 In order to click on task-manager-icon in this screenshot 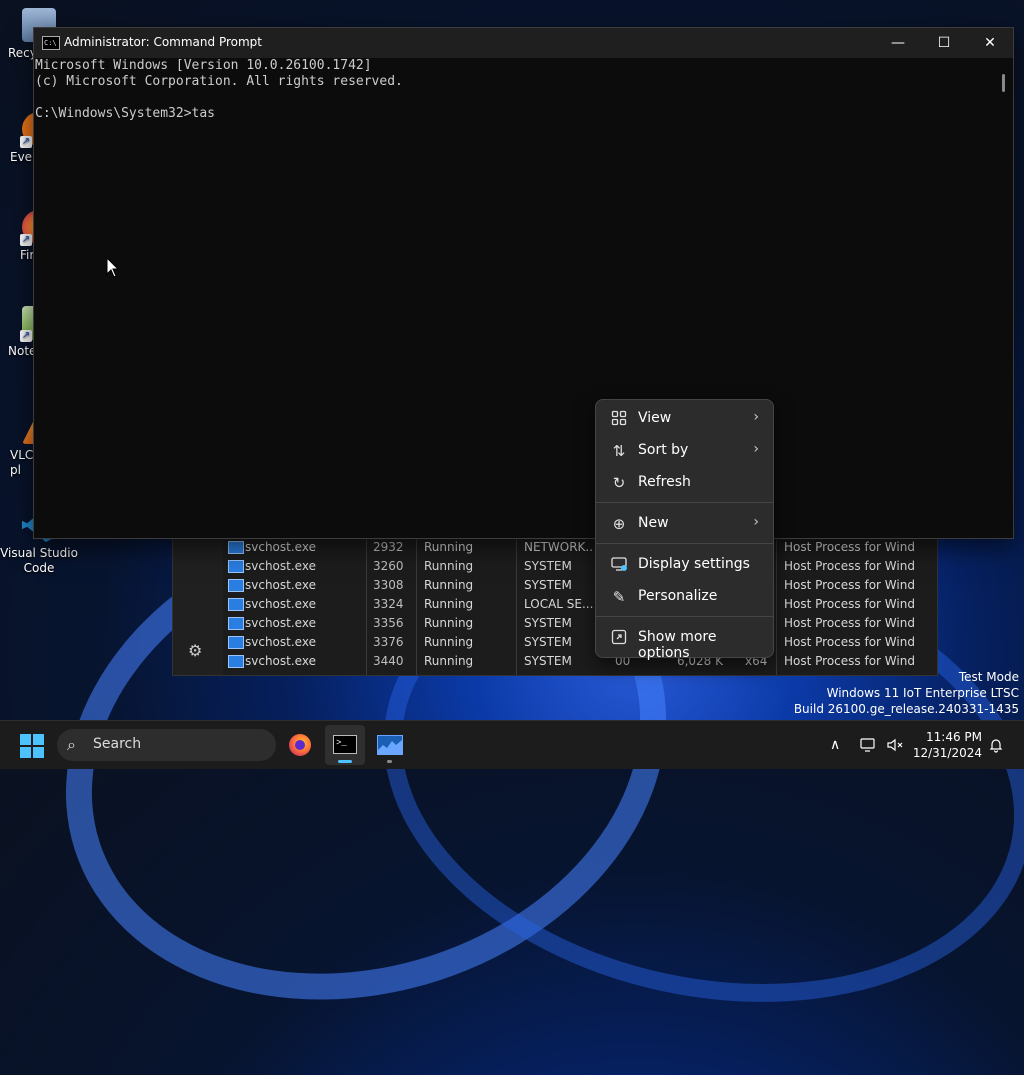, I will do `click(390, 745)`.